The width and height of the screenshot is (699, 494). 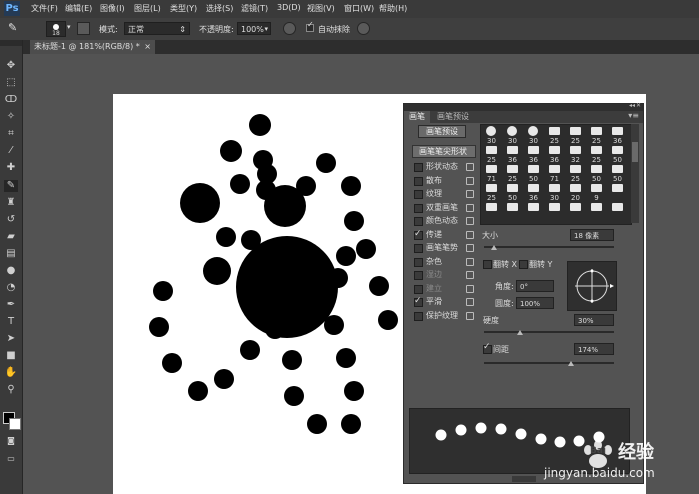 I want to click on eraser-tool-icon: ▰, so click(x=11, y=237).